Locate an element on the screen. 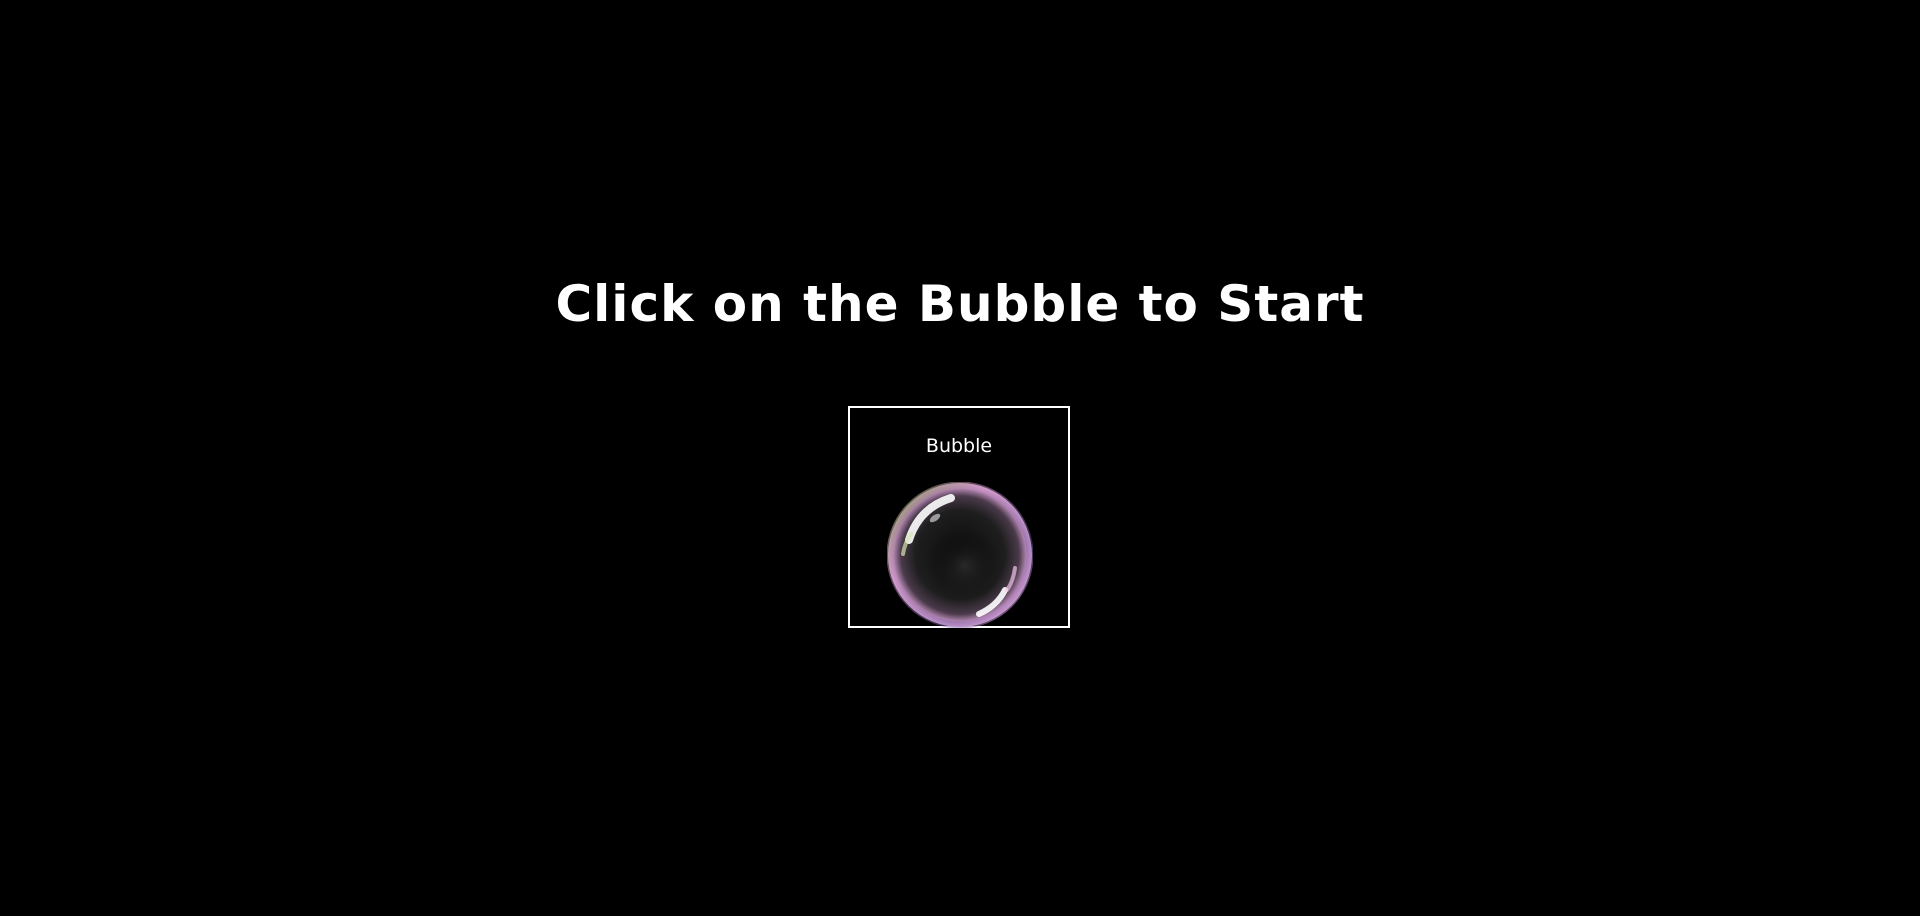 The height and width of the screenshot is (916, 1920). start-instruction: Click on the Bubble to Start is located at coordinates (960, 304).